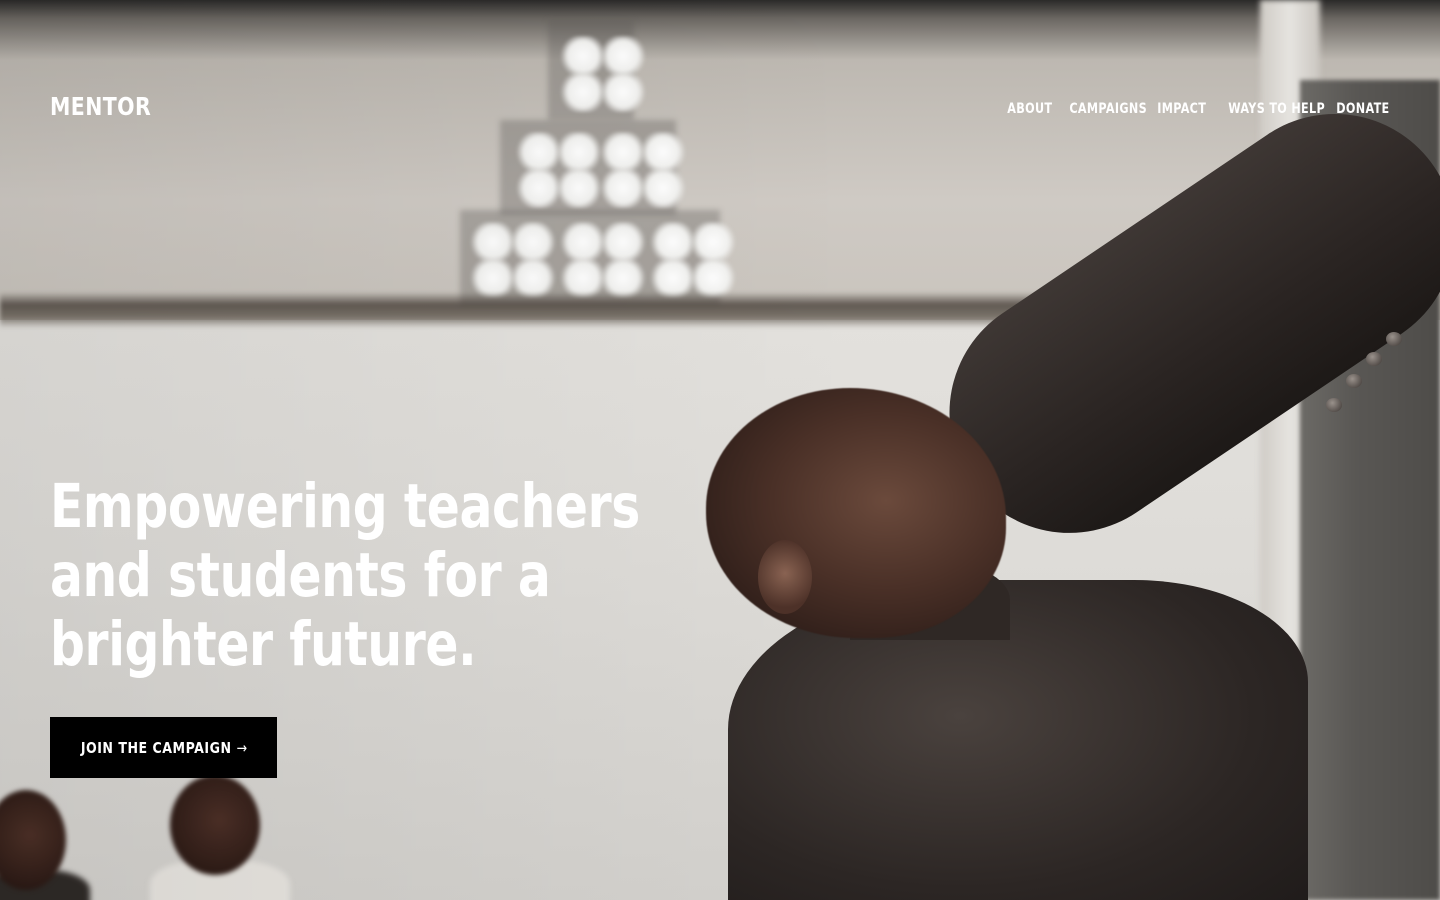 The height and width of the screenshot is (900, 1440). I want to click on arrow-right-icon: →, so click(241, 747).